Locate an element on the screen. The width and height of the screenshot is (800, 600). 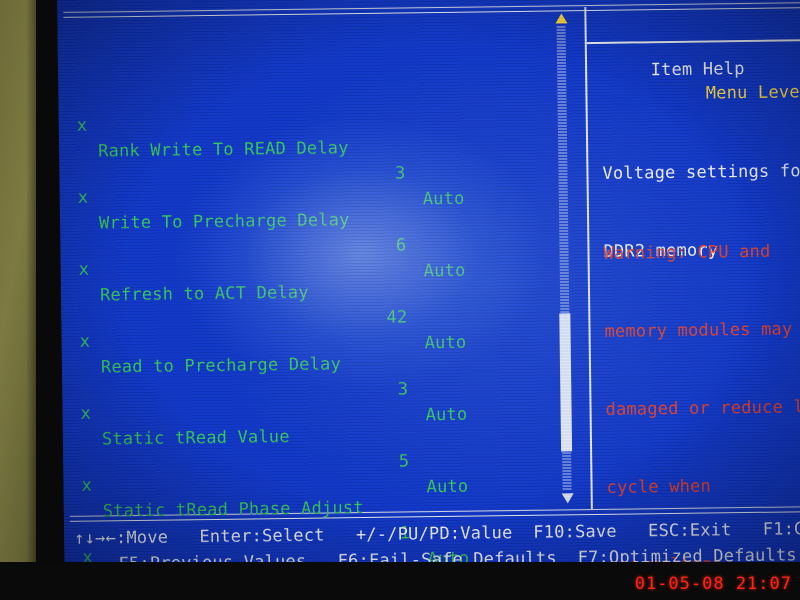
setting-row: x Rank Write To READ Delay 3 Auto is located at coordinates (326, 145).